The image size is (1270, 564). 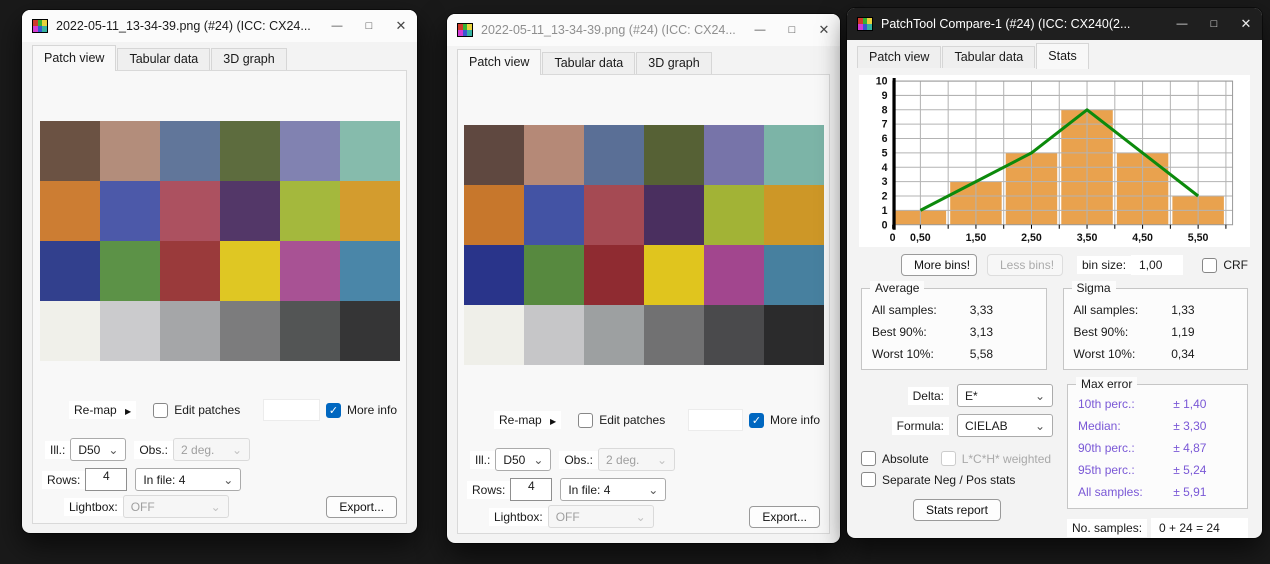 What do you see at coordinates (1157, 265) in the screenshot?
I see `bin-size-value: 1,00` at bounding box center [1157, 265].